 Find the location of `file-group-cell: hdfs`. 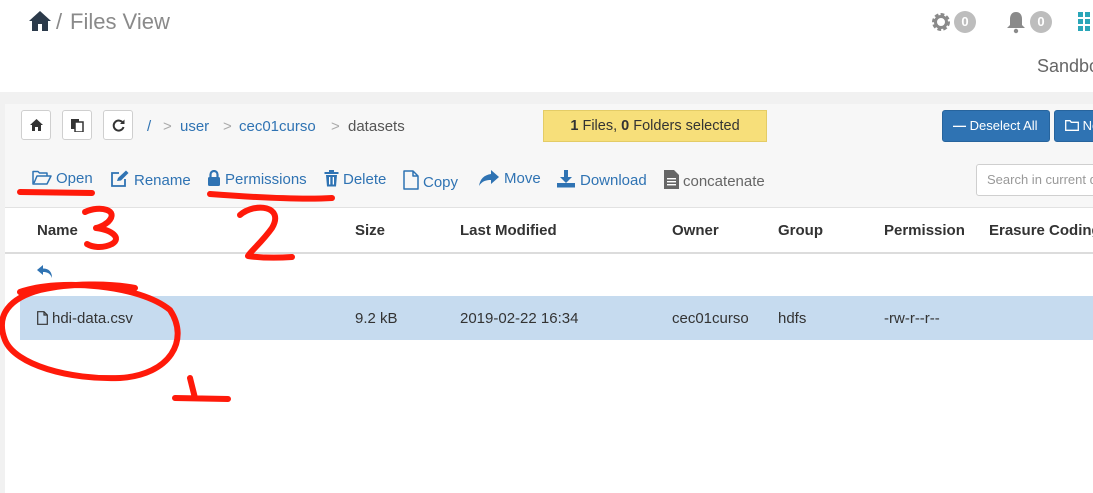

file-group-cell: hdfs is located at coordinates (792, 318).